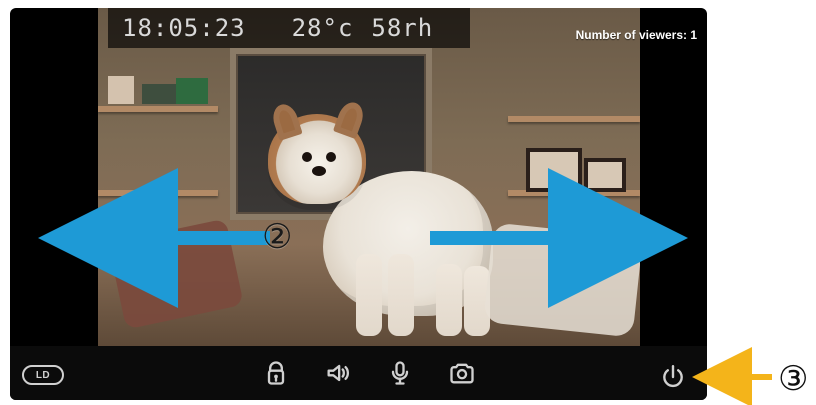  What do you see at coordinates (318, 151) in the screenshot?
I see `dog-head` at bounding box center [318, 151].